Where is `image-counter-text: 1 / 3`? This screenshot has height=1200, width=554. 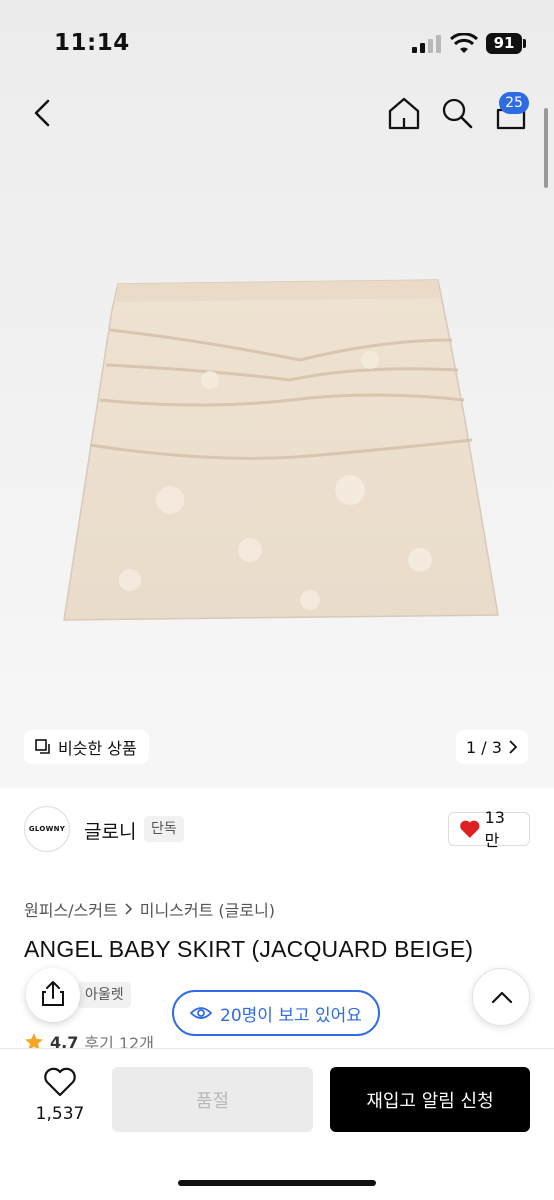
image-counter-text: 1 / 3 is located at coordinates (484, 747).